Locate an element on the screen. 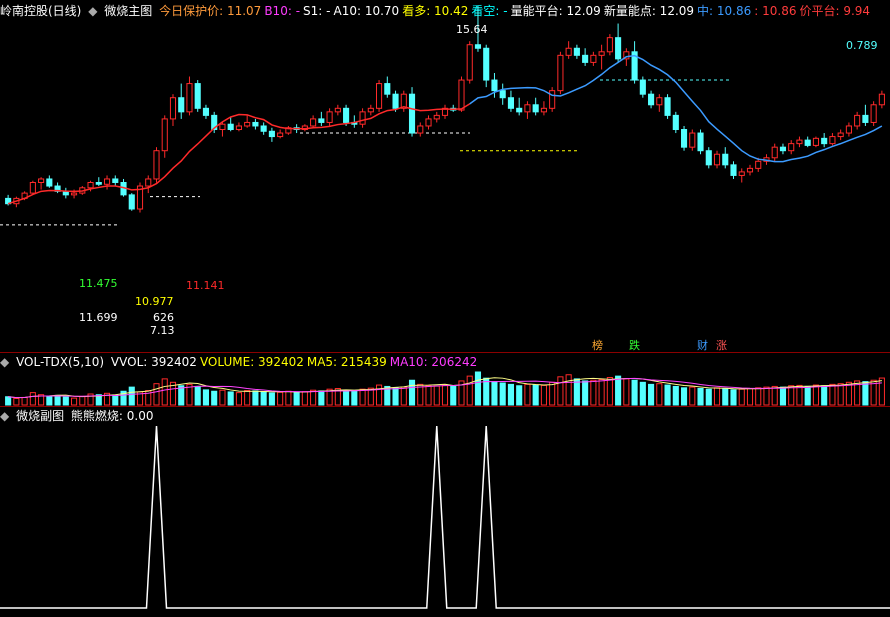 The width and height of the screenshot is (890, 617). tag-die: 跌 is located at coordinates (634, 345).